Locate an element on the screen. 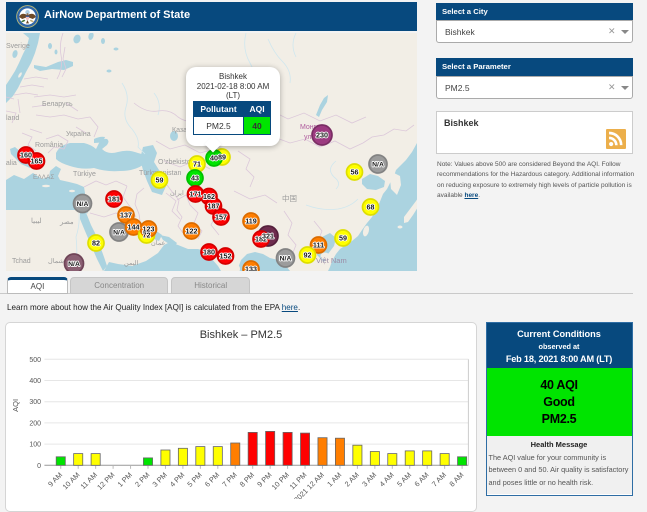  svg-text: 2 PM is located at coordinates (142, 479).